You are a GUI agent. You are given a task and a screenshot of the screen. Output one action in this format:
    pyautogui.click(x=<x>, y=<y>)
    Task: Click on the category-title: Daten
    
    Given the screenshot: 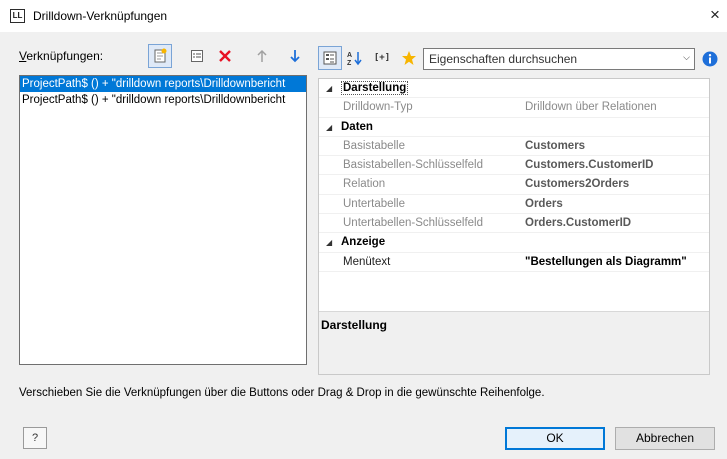 What is the action you would take?
    pyautogui.click(x=357, y=126)
    